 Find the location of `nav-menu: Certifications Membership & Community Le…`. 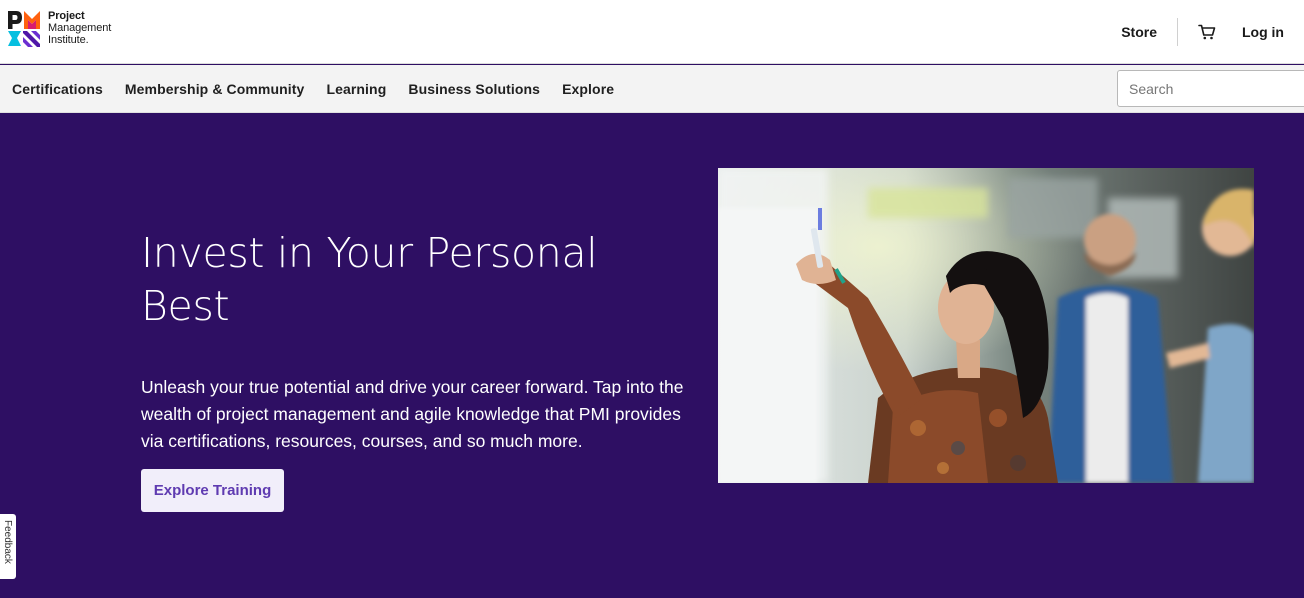

nav-menu: Certifications Membership & Community Le… is located at coordinates (324, 89).